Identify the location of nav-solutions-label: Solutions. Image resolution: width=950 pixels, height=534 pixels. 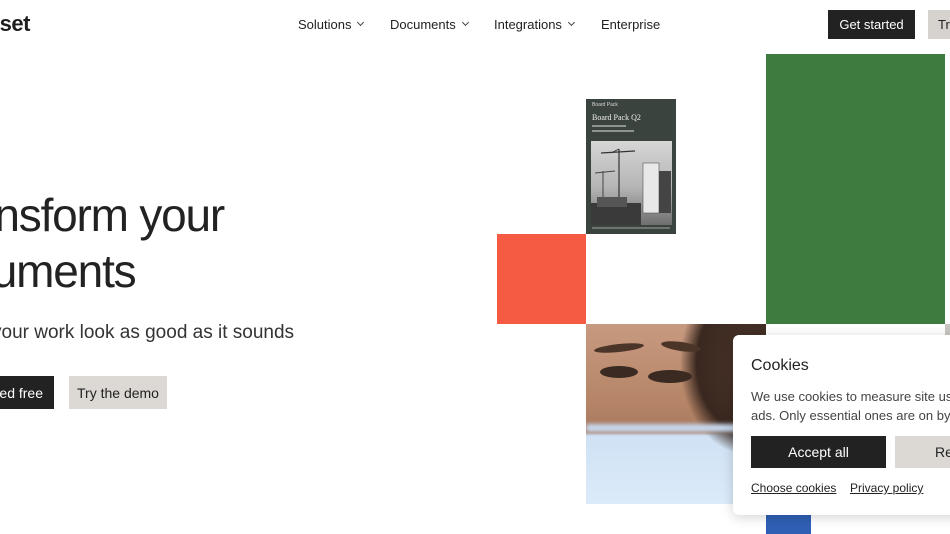
(325, 24).